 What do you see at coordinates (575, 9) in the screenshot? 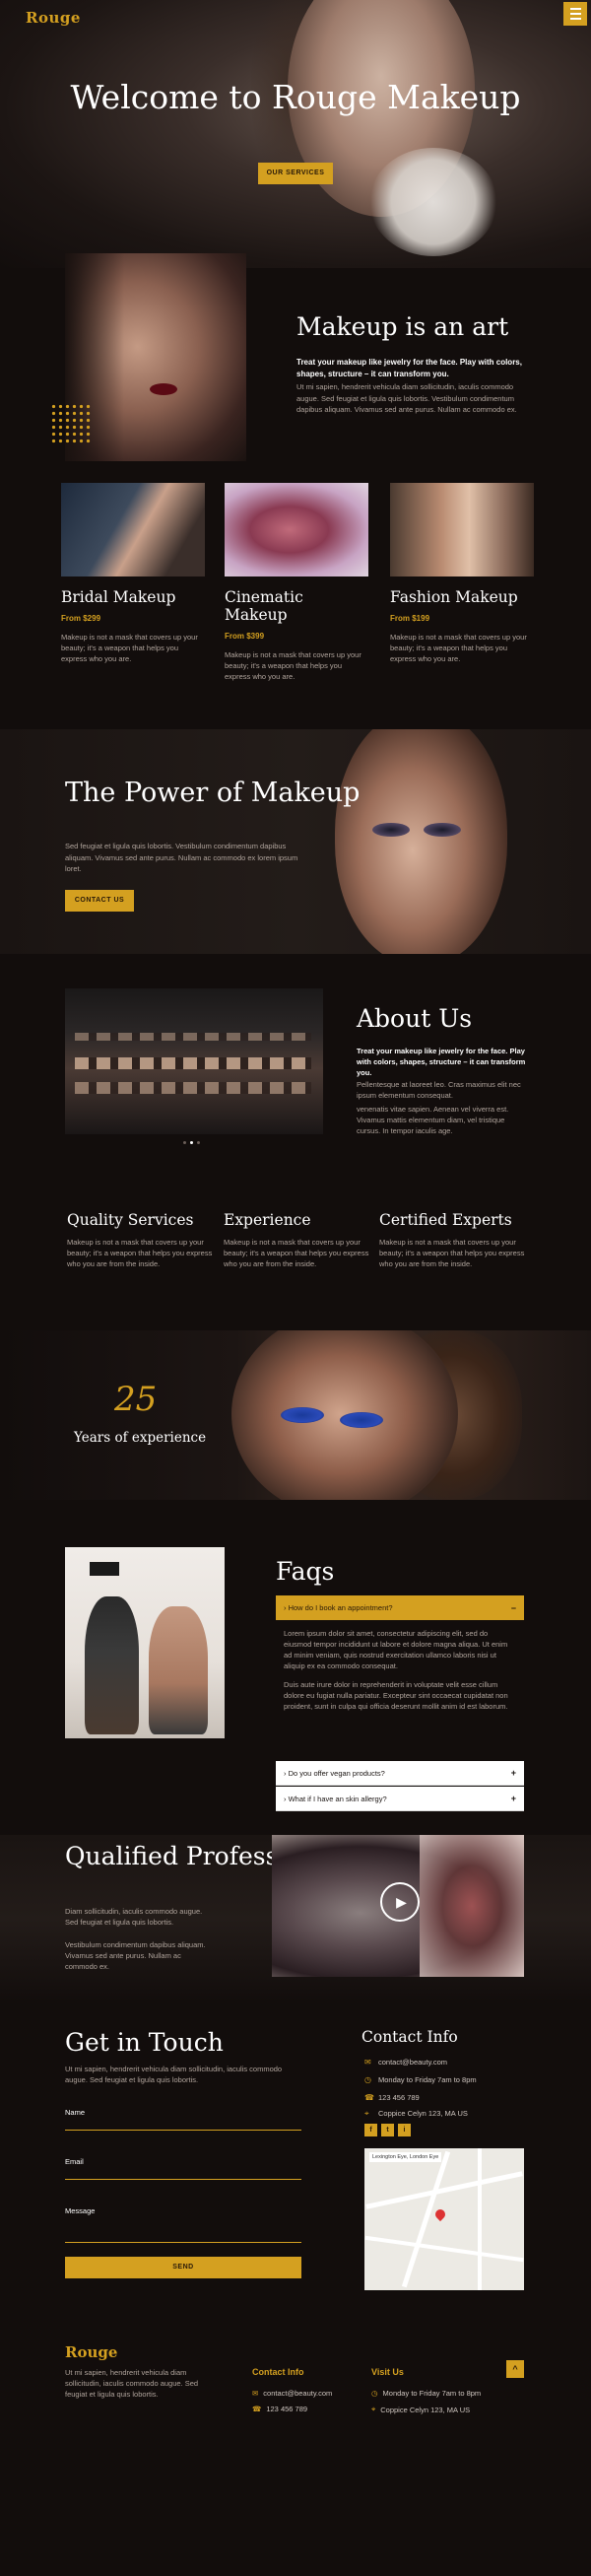
I see `hamburger-icon` at bounding box center [575, 9].